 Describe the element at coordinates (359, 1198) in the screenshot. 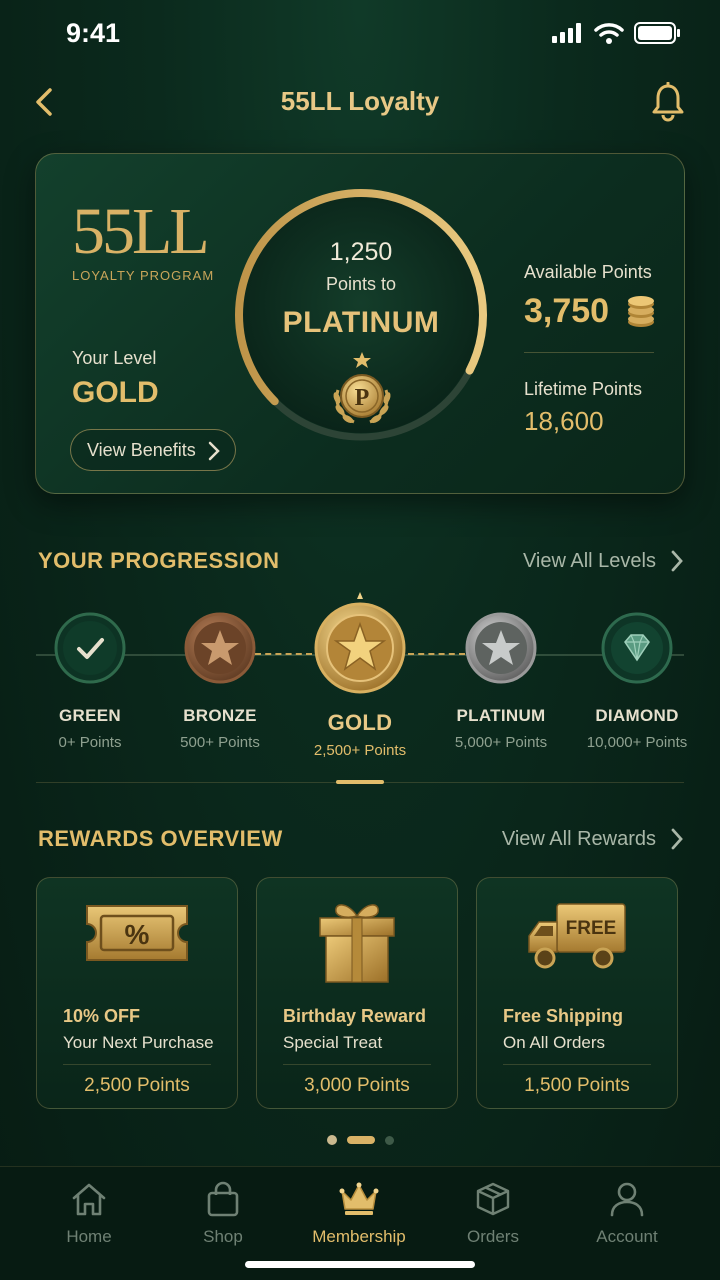

I see `crown-icon` at that location.